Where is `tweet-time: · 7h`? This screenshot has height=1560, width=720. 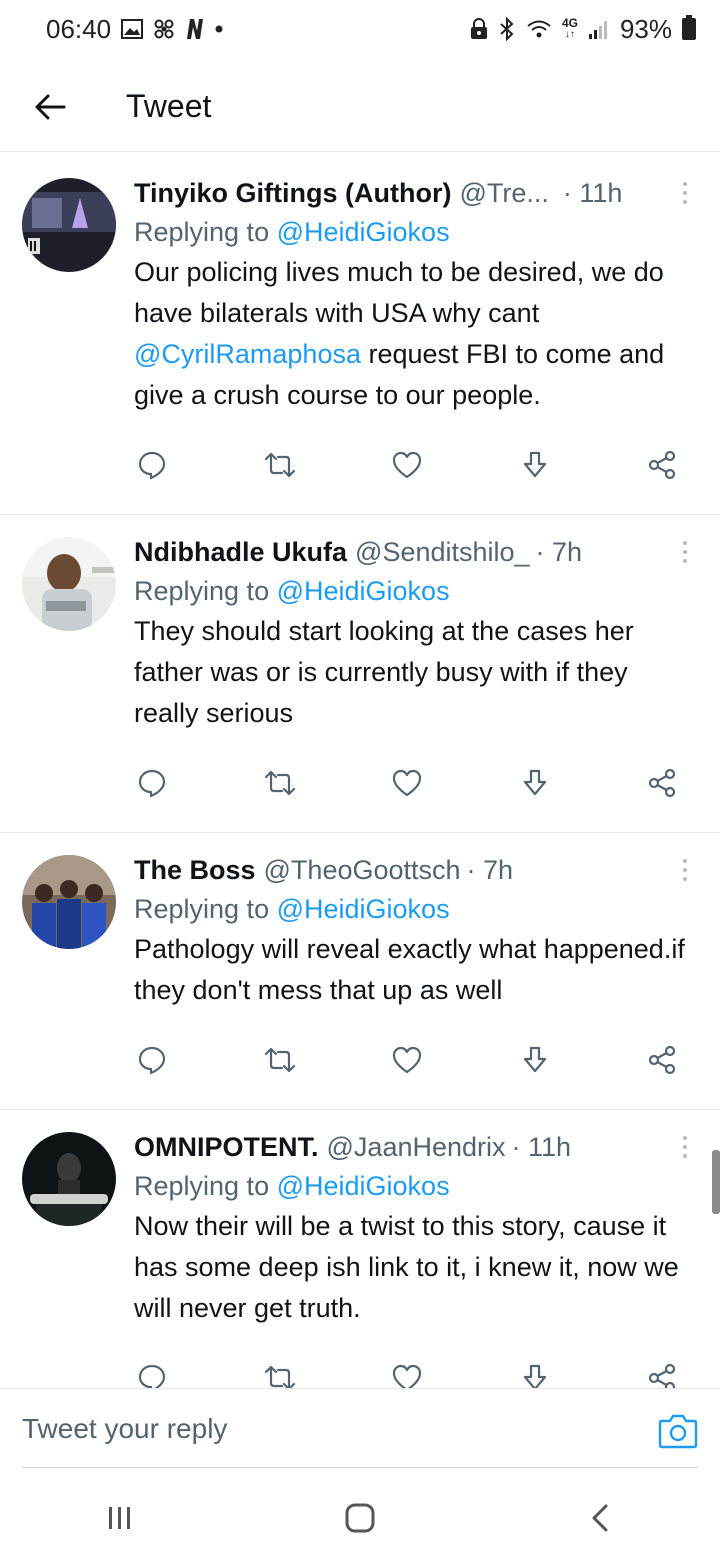 tweet-time: · 7h is located at coordinates (490, 870).